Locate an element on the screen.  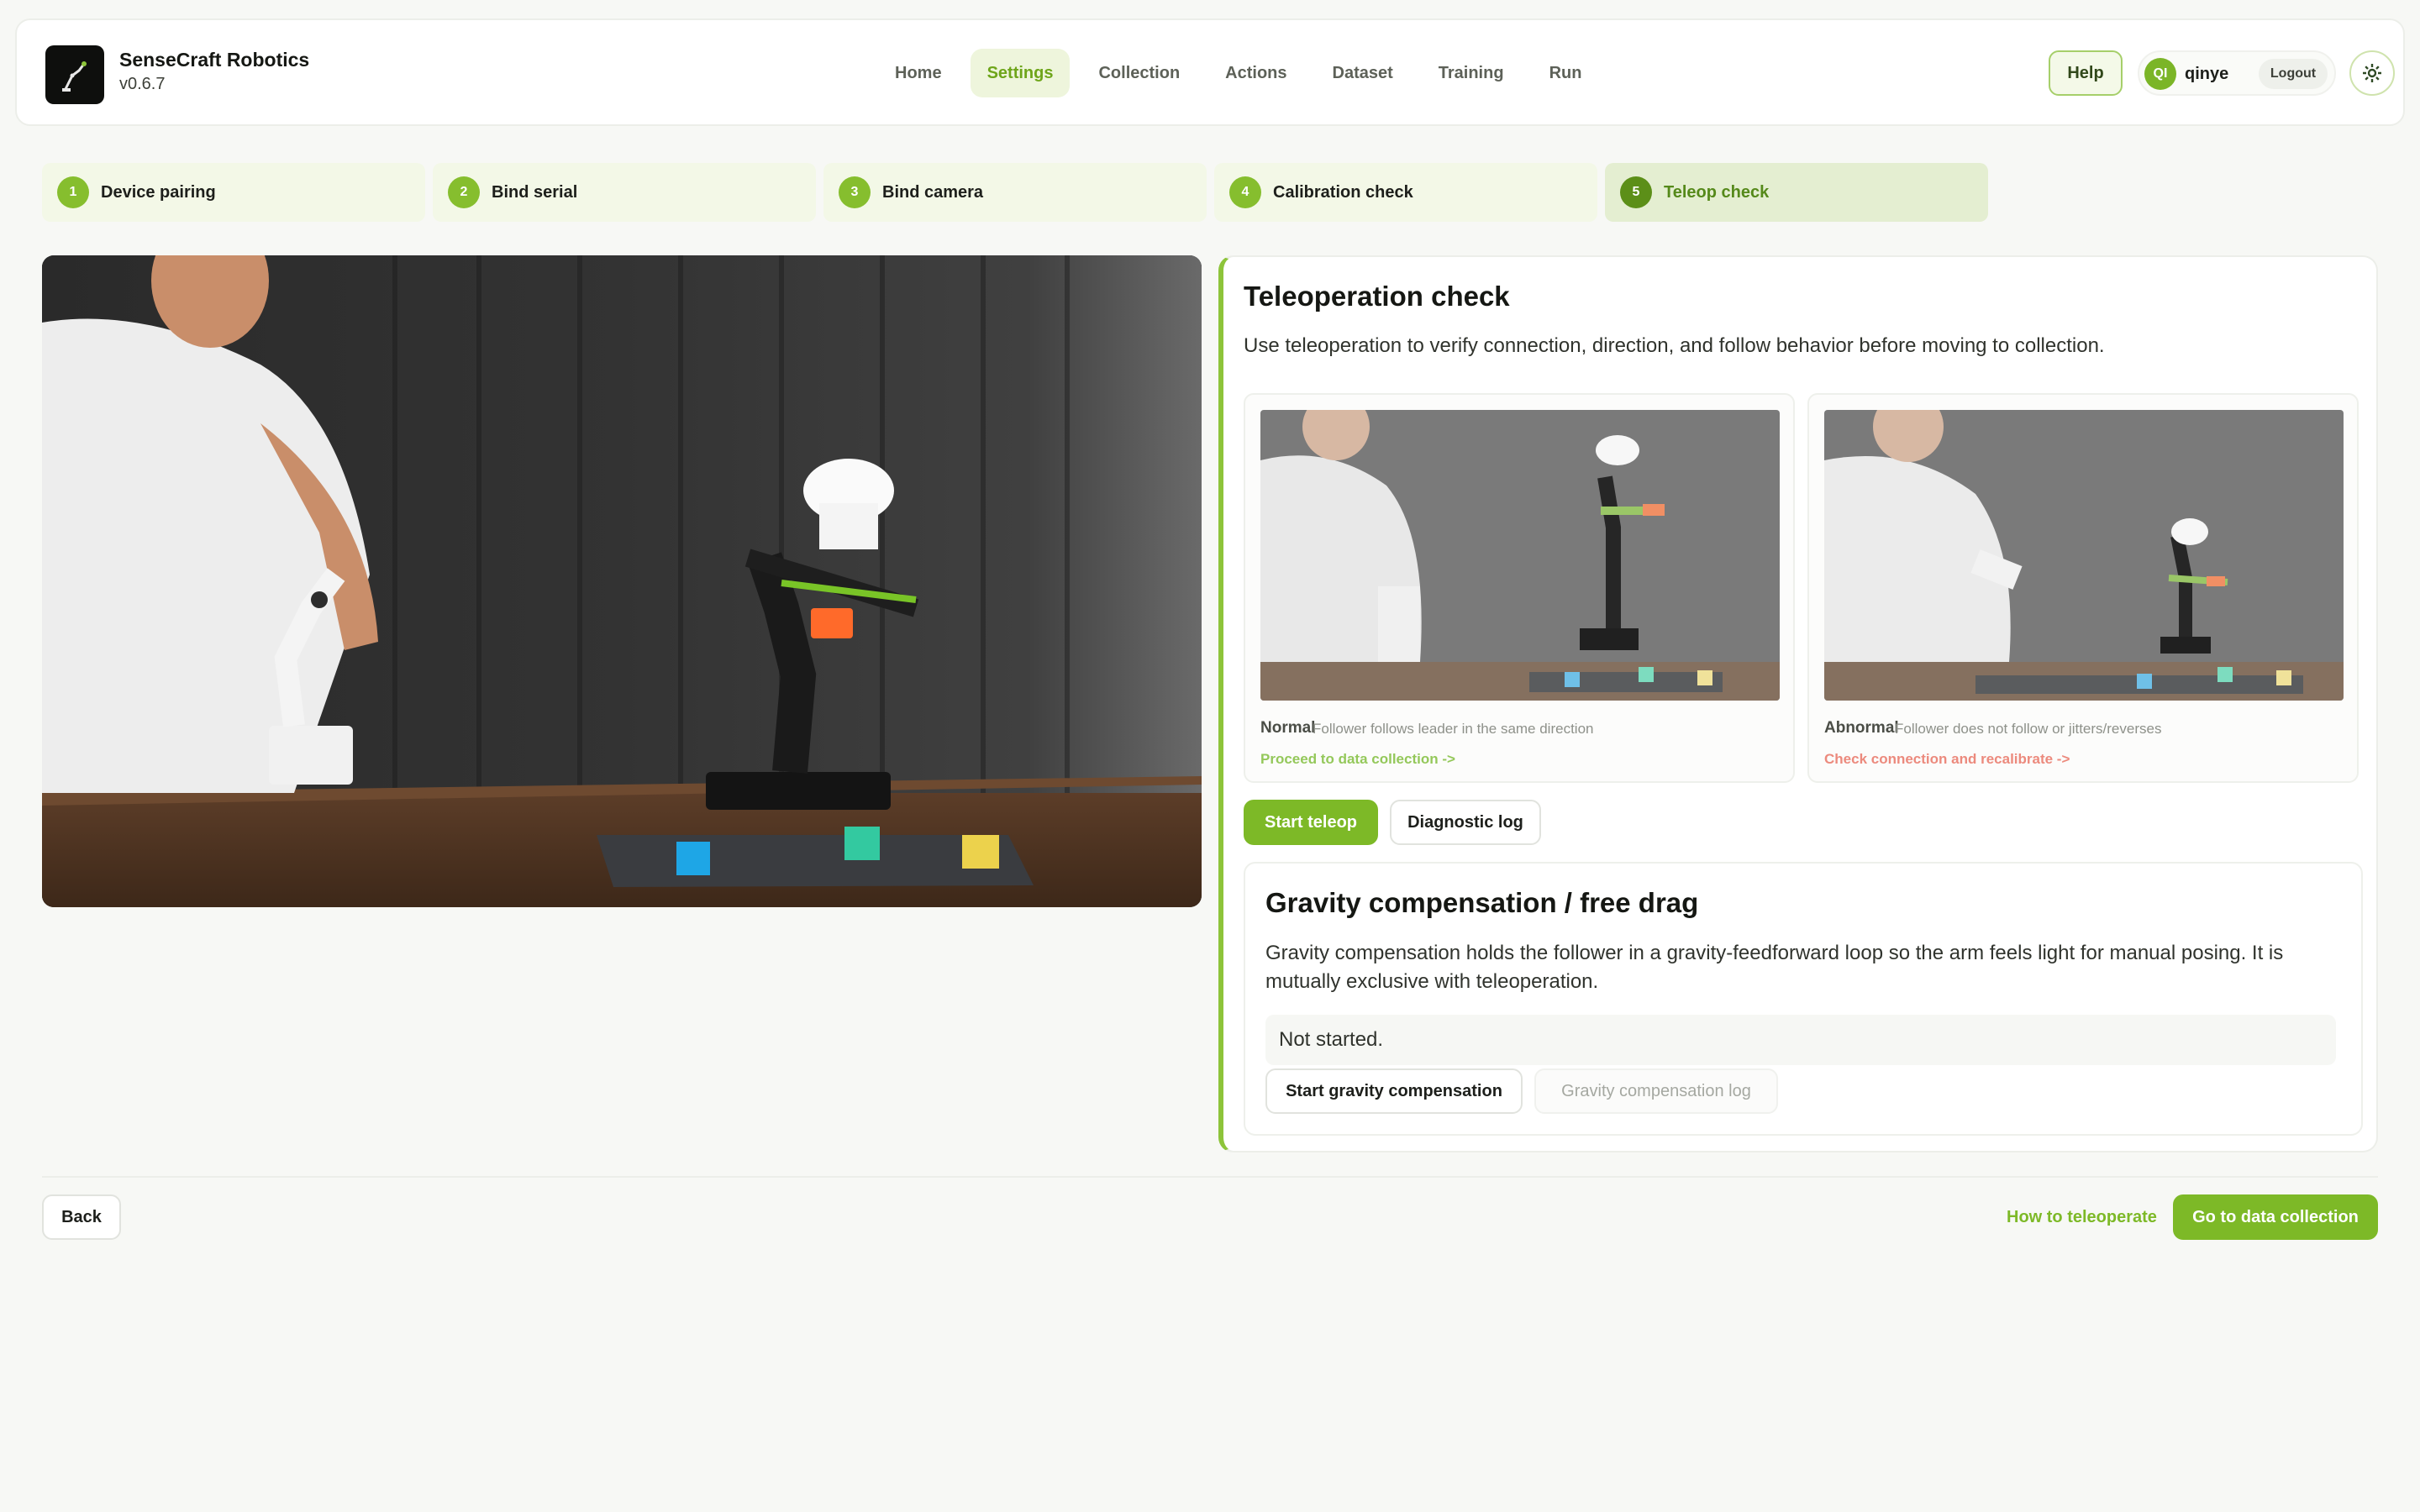
step-device-pairing: 1 Device pairing is located at coordinates (233, 192).